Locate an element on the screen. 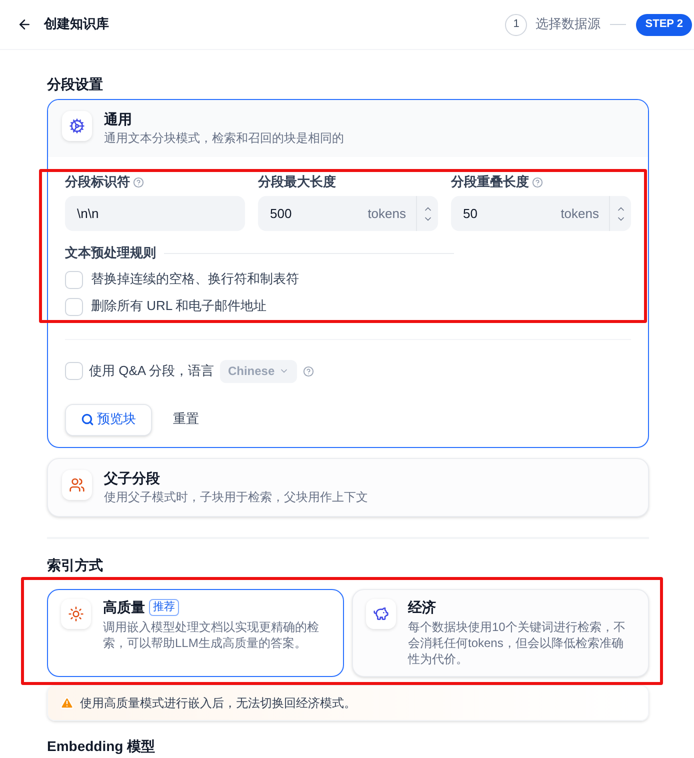  field-value: \n\n is located at coordinates (88, 214).